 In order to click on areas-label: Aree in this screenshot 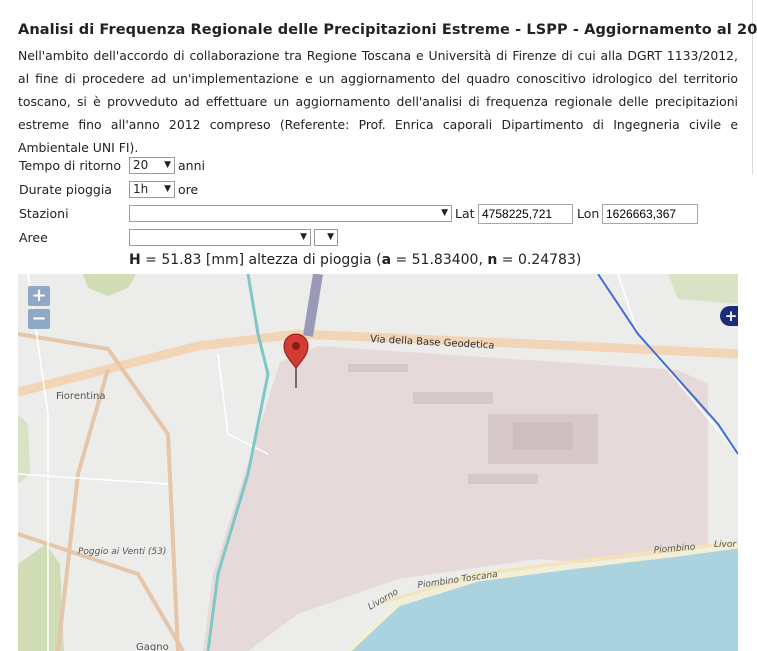, I will do `click(33, 237)`.